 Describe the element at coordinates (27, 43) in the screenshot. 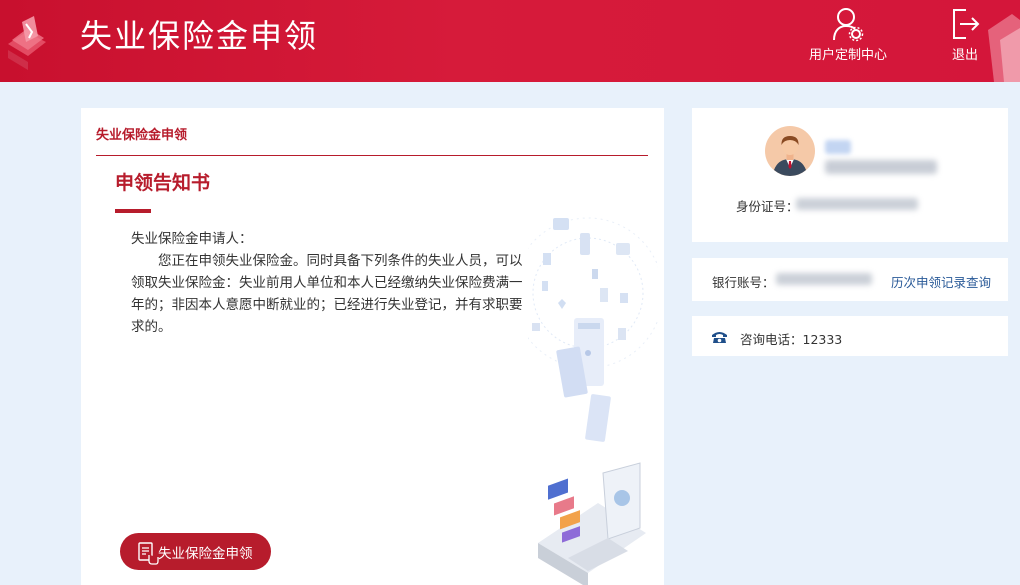

I see `logo-icon` at that location.